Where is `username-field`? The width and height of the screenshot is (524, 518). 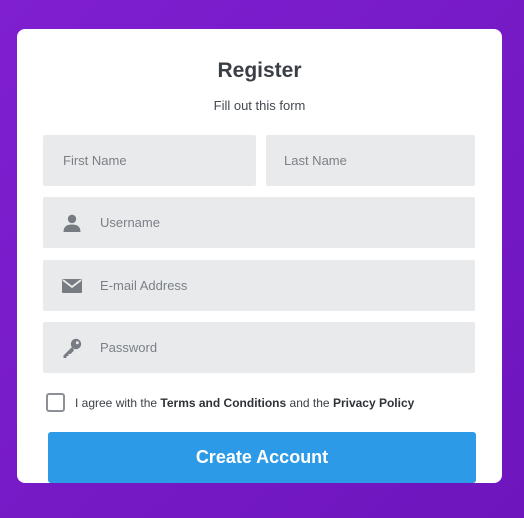 username-field is located at coordinates (259, 222).